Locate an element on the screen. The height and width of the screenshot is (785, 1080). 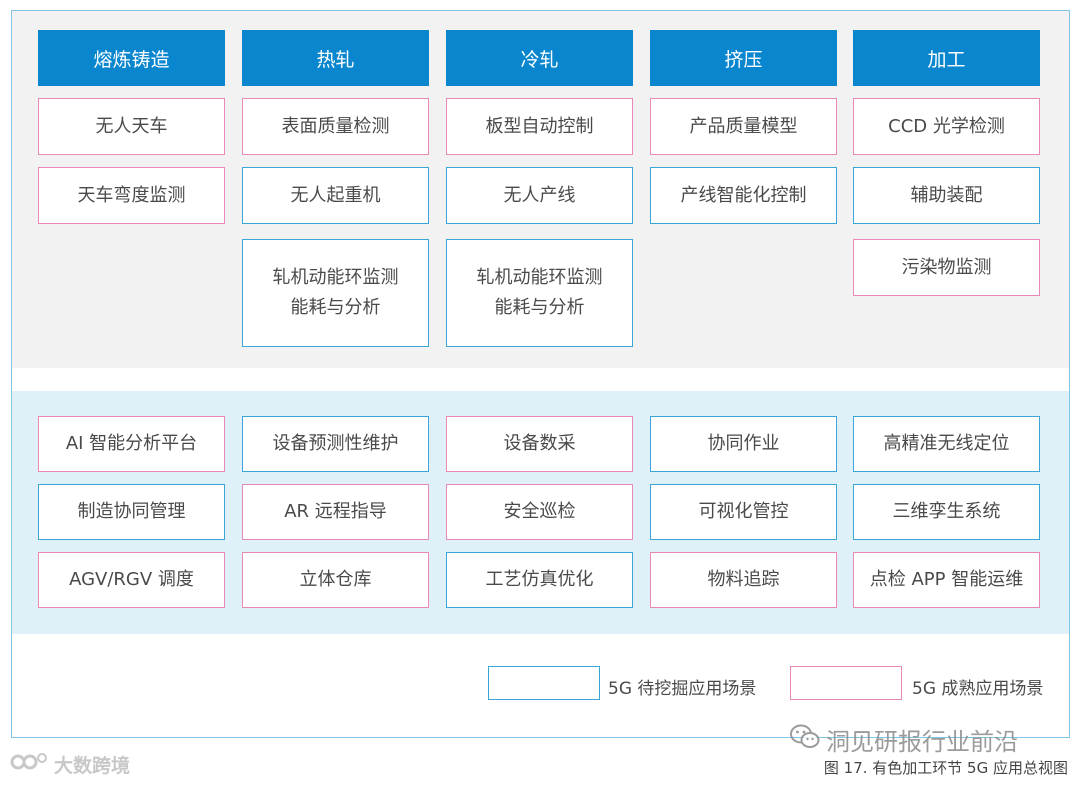
scenario-box: 物料追踪 is located at coordinates (743, 580).